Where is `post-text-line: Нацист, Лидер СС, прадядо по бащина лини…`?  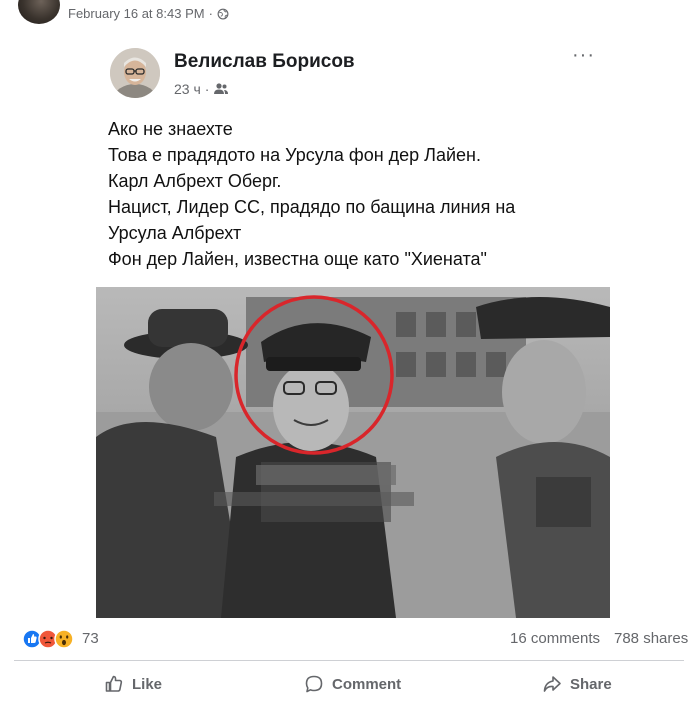
post-text-line: Нацист, Лидер СС, прадядо по бащина лини… is located at coordinates (312, 207).